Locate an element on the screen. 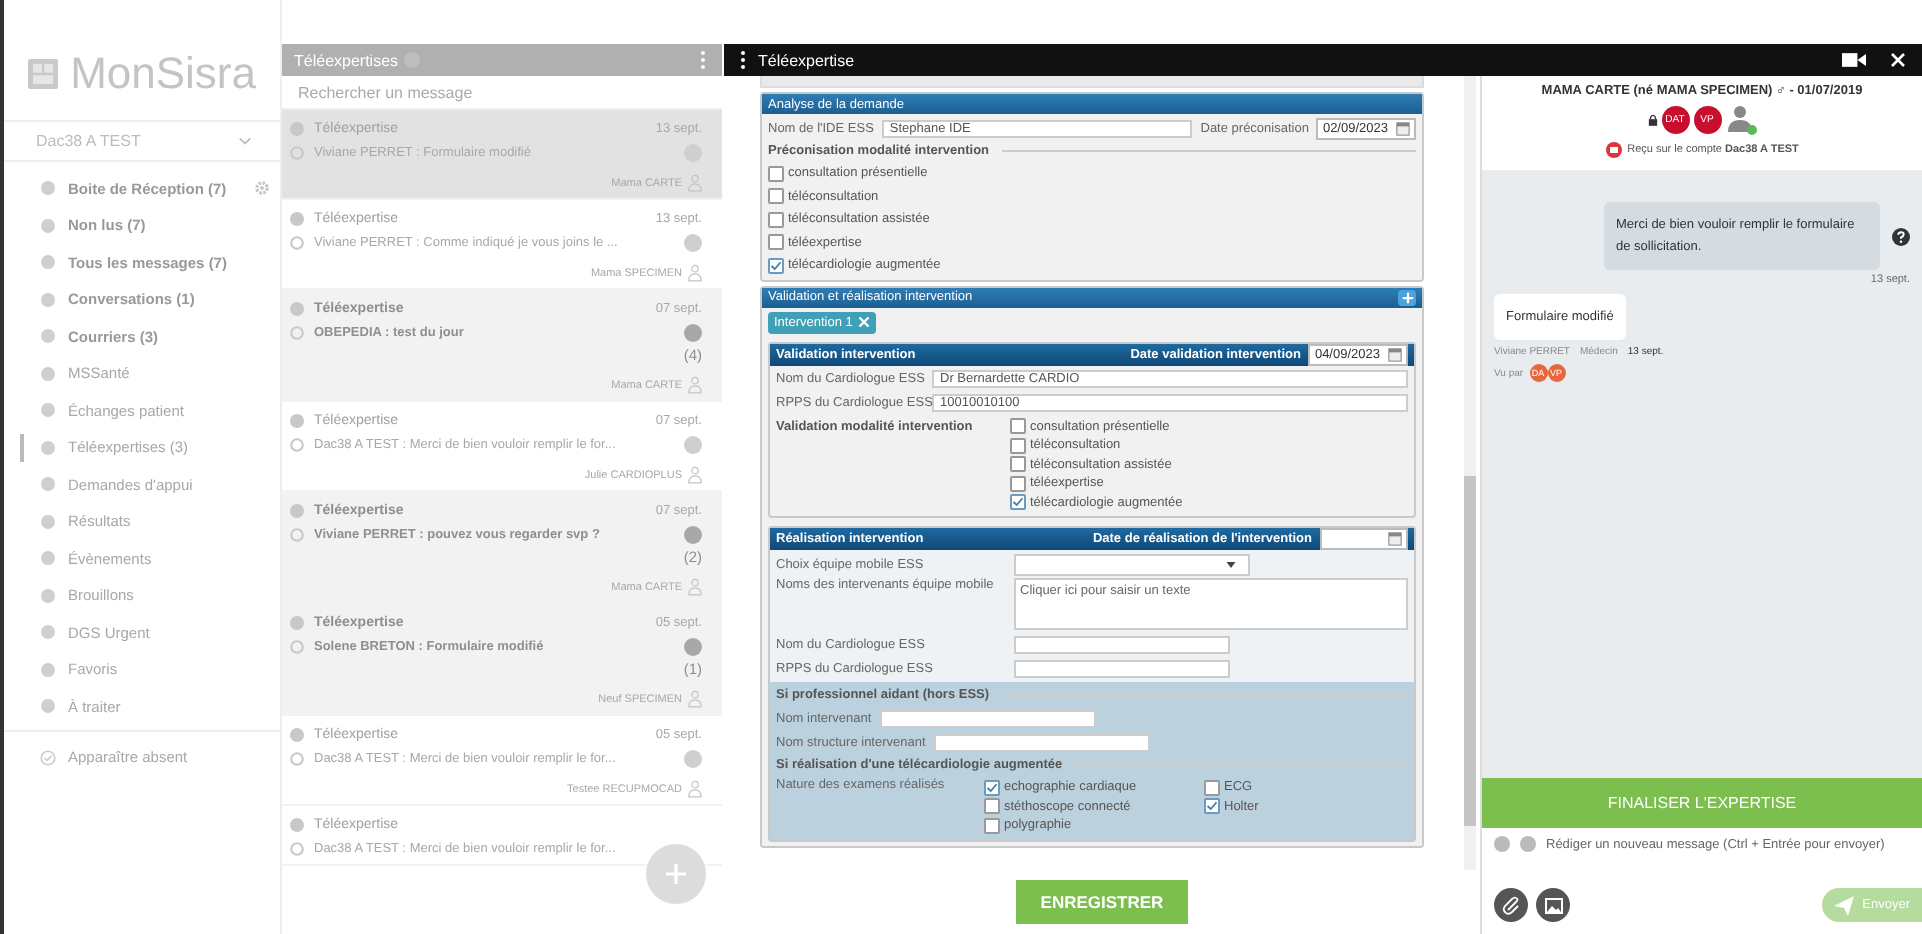 The height and width of the screenshot is (934, 1922). image-button is located at coordinates (1553, 905).